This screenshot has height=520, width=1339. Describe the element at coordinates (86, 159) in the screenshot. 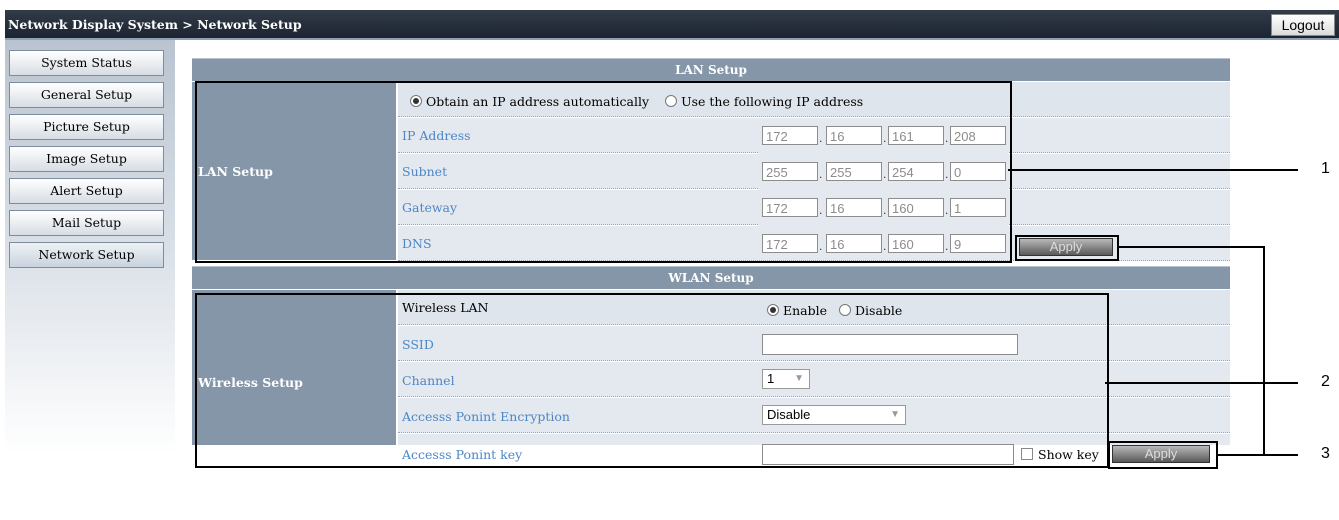

I see `sidebar-item-image-setup: Image Setup` at that location.